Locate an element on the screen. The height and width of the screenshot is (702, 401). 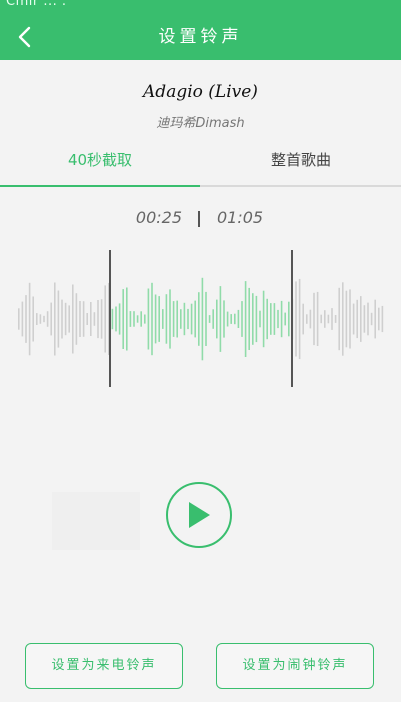
time-separator is located at coordinates (199, 219).